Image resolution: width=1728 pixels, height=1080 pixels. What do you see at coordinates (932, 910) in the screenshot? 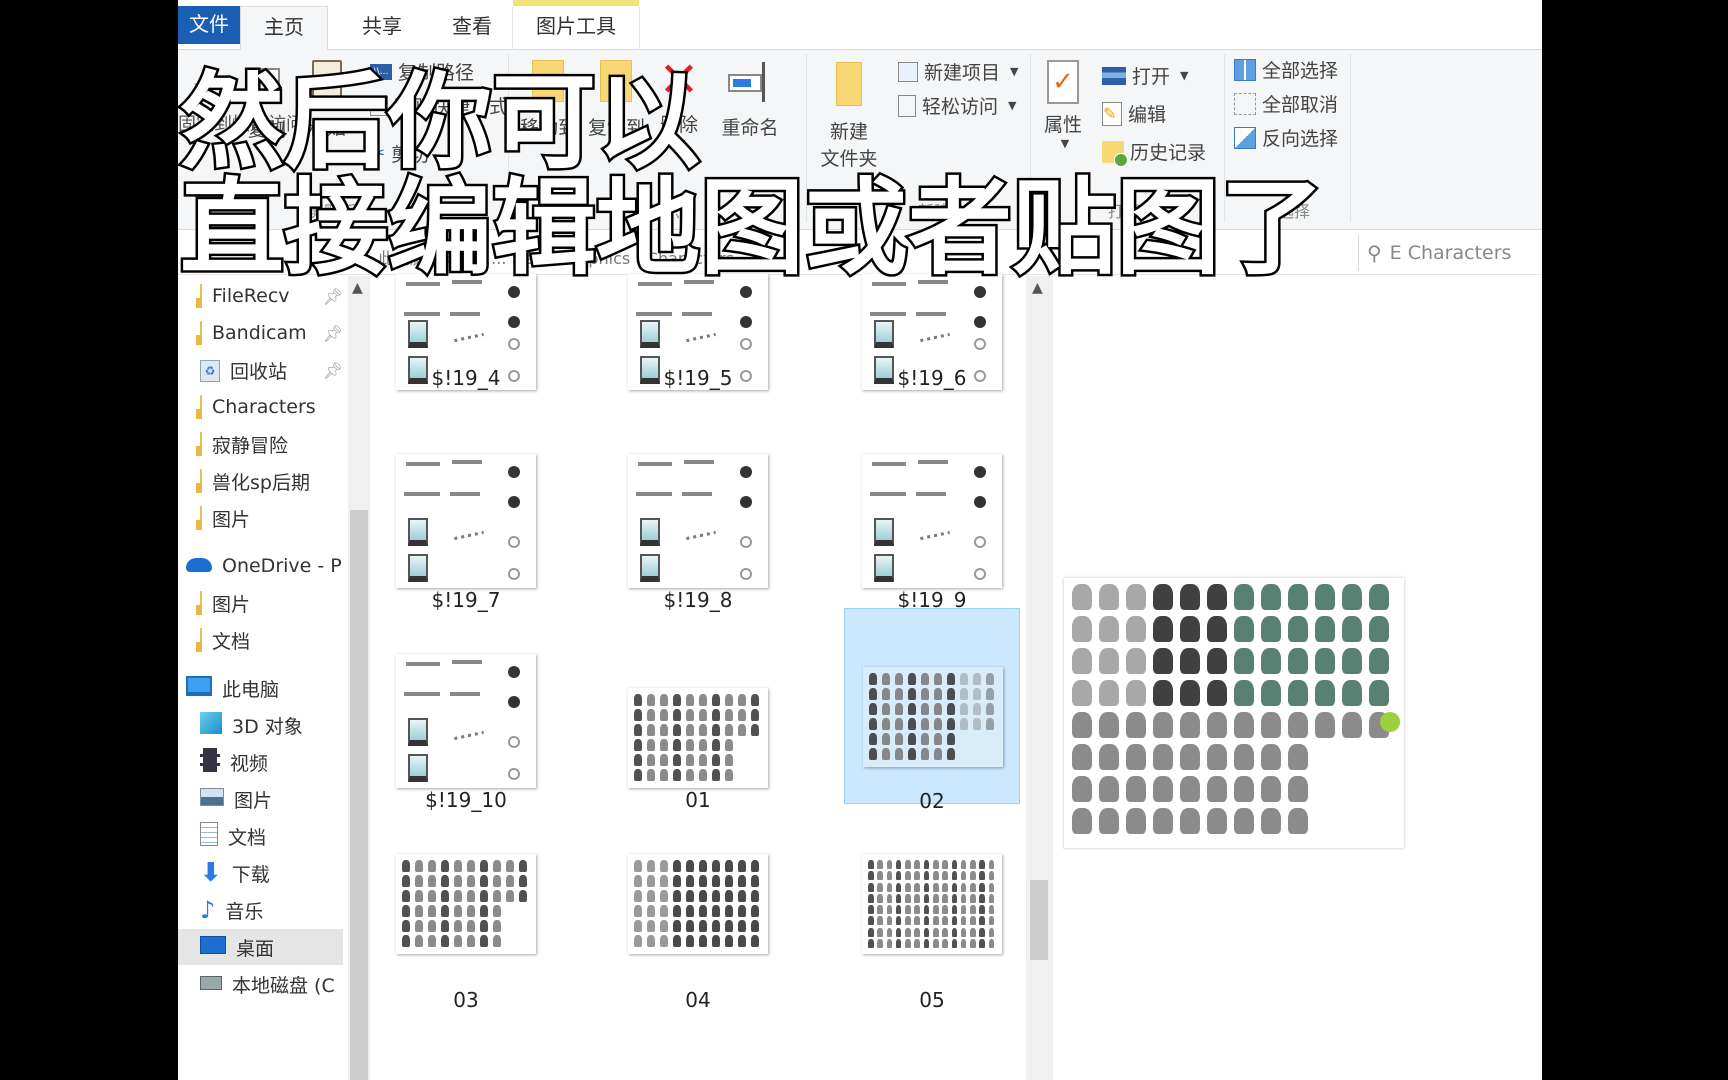
I see `file-item: 05` at bounding box center [932, 910].